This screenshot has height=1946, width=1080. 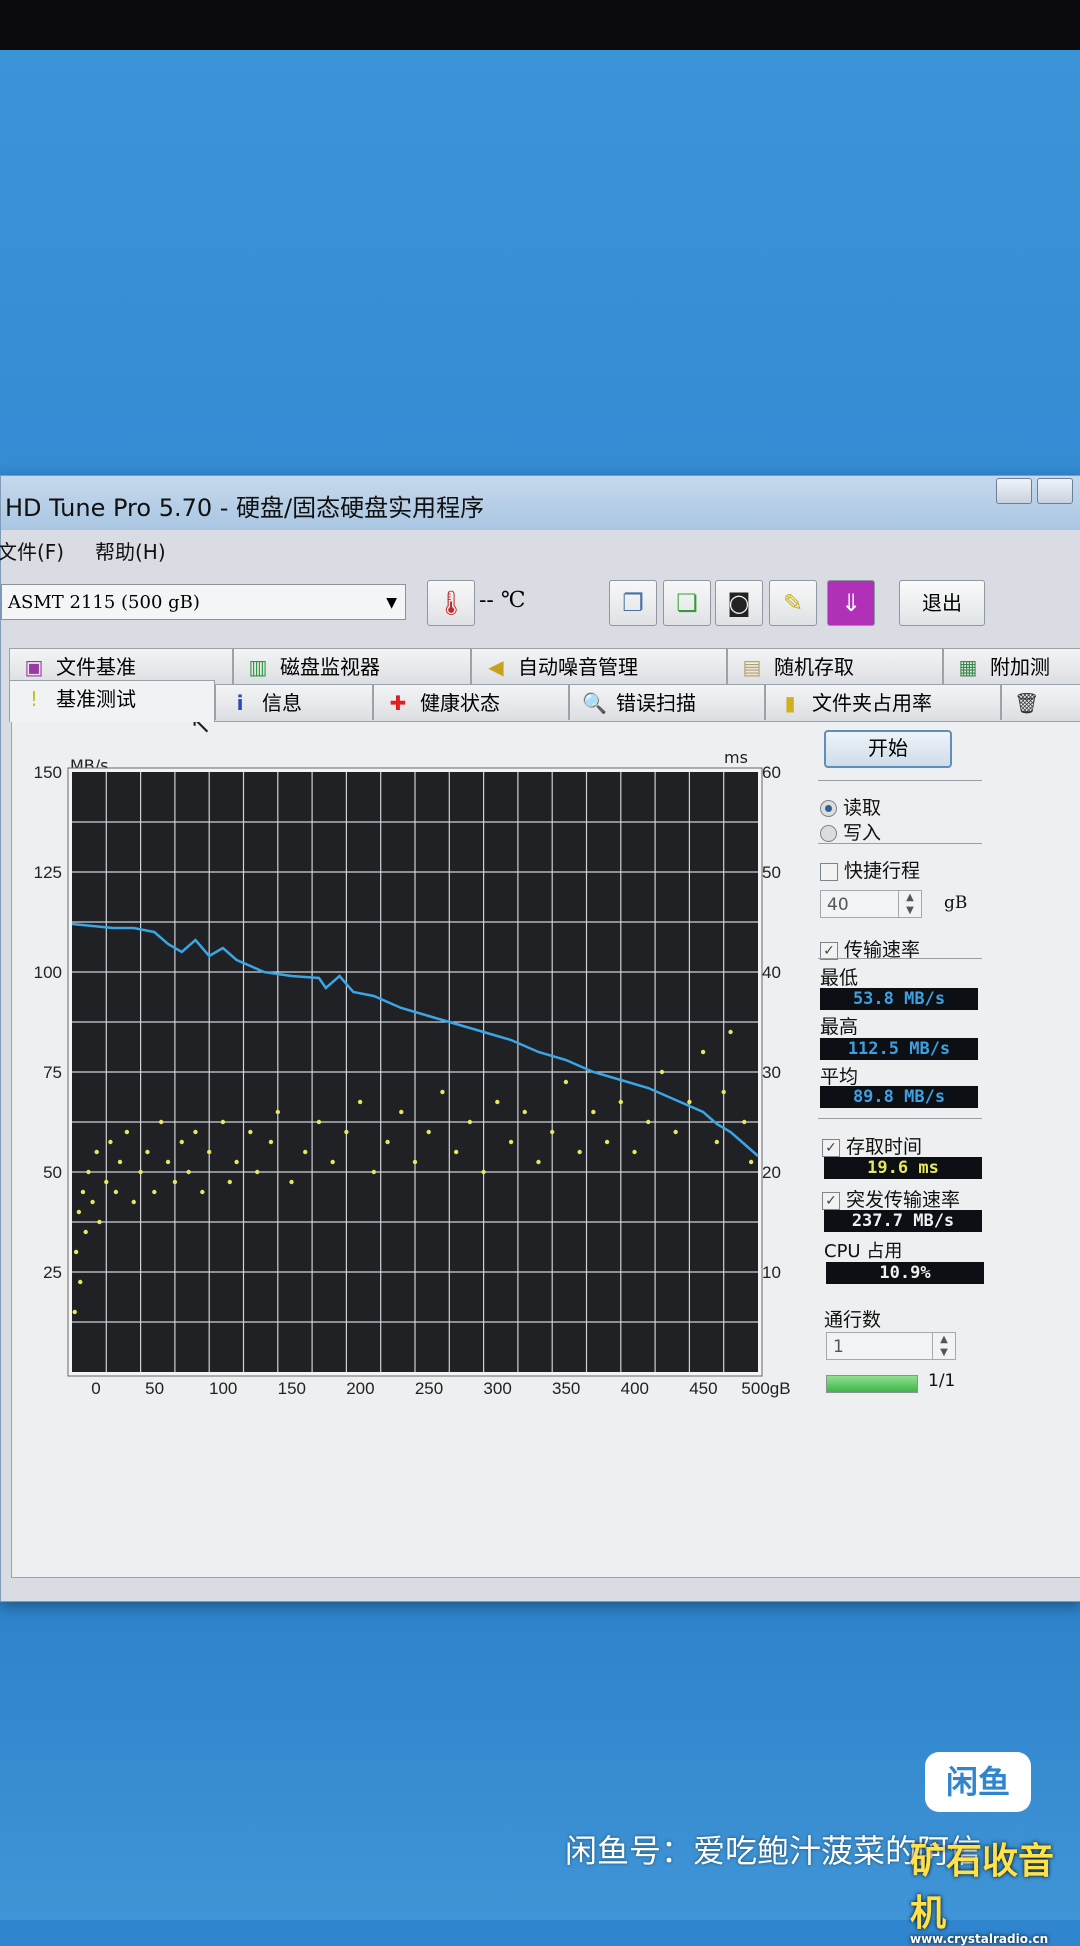 I want to click on lightbulb-icon: !, so click(x=34, y=699).